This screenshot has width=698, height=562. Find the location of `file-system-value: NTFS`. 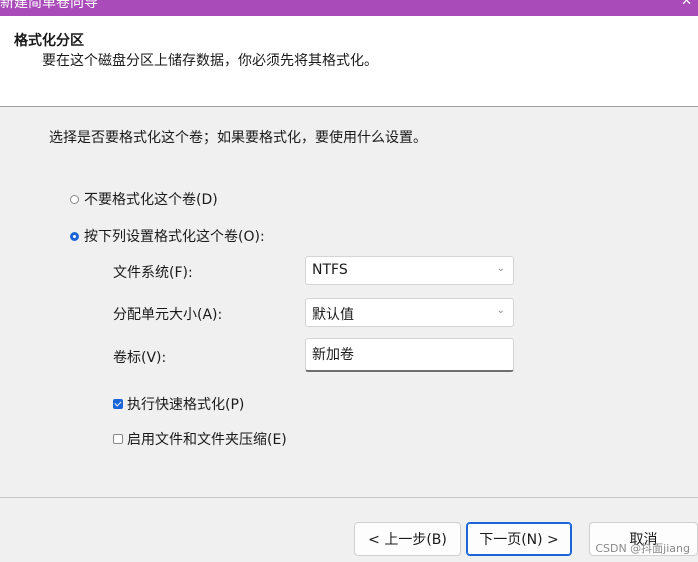

file-system-value: NTFS is located at coordinates (330, 270).